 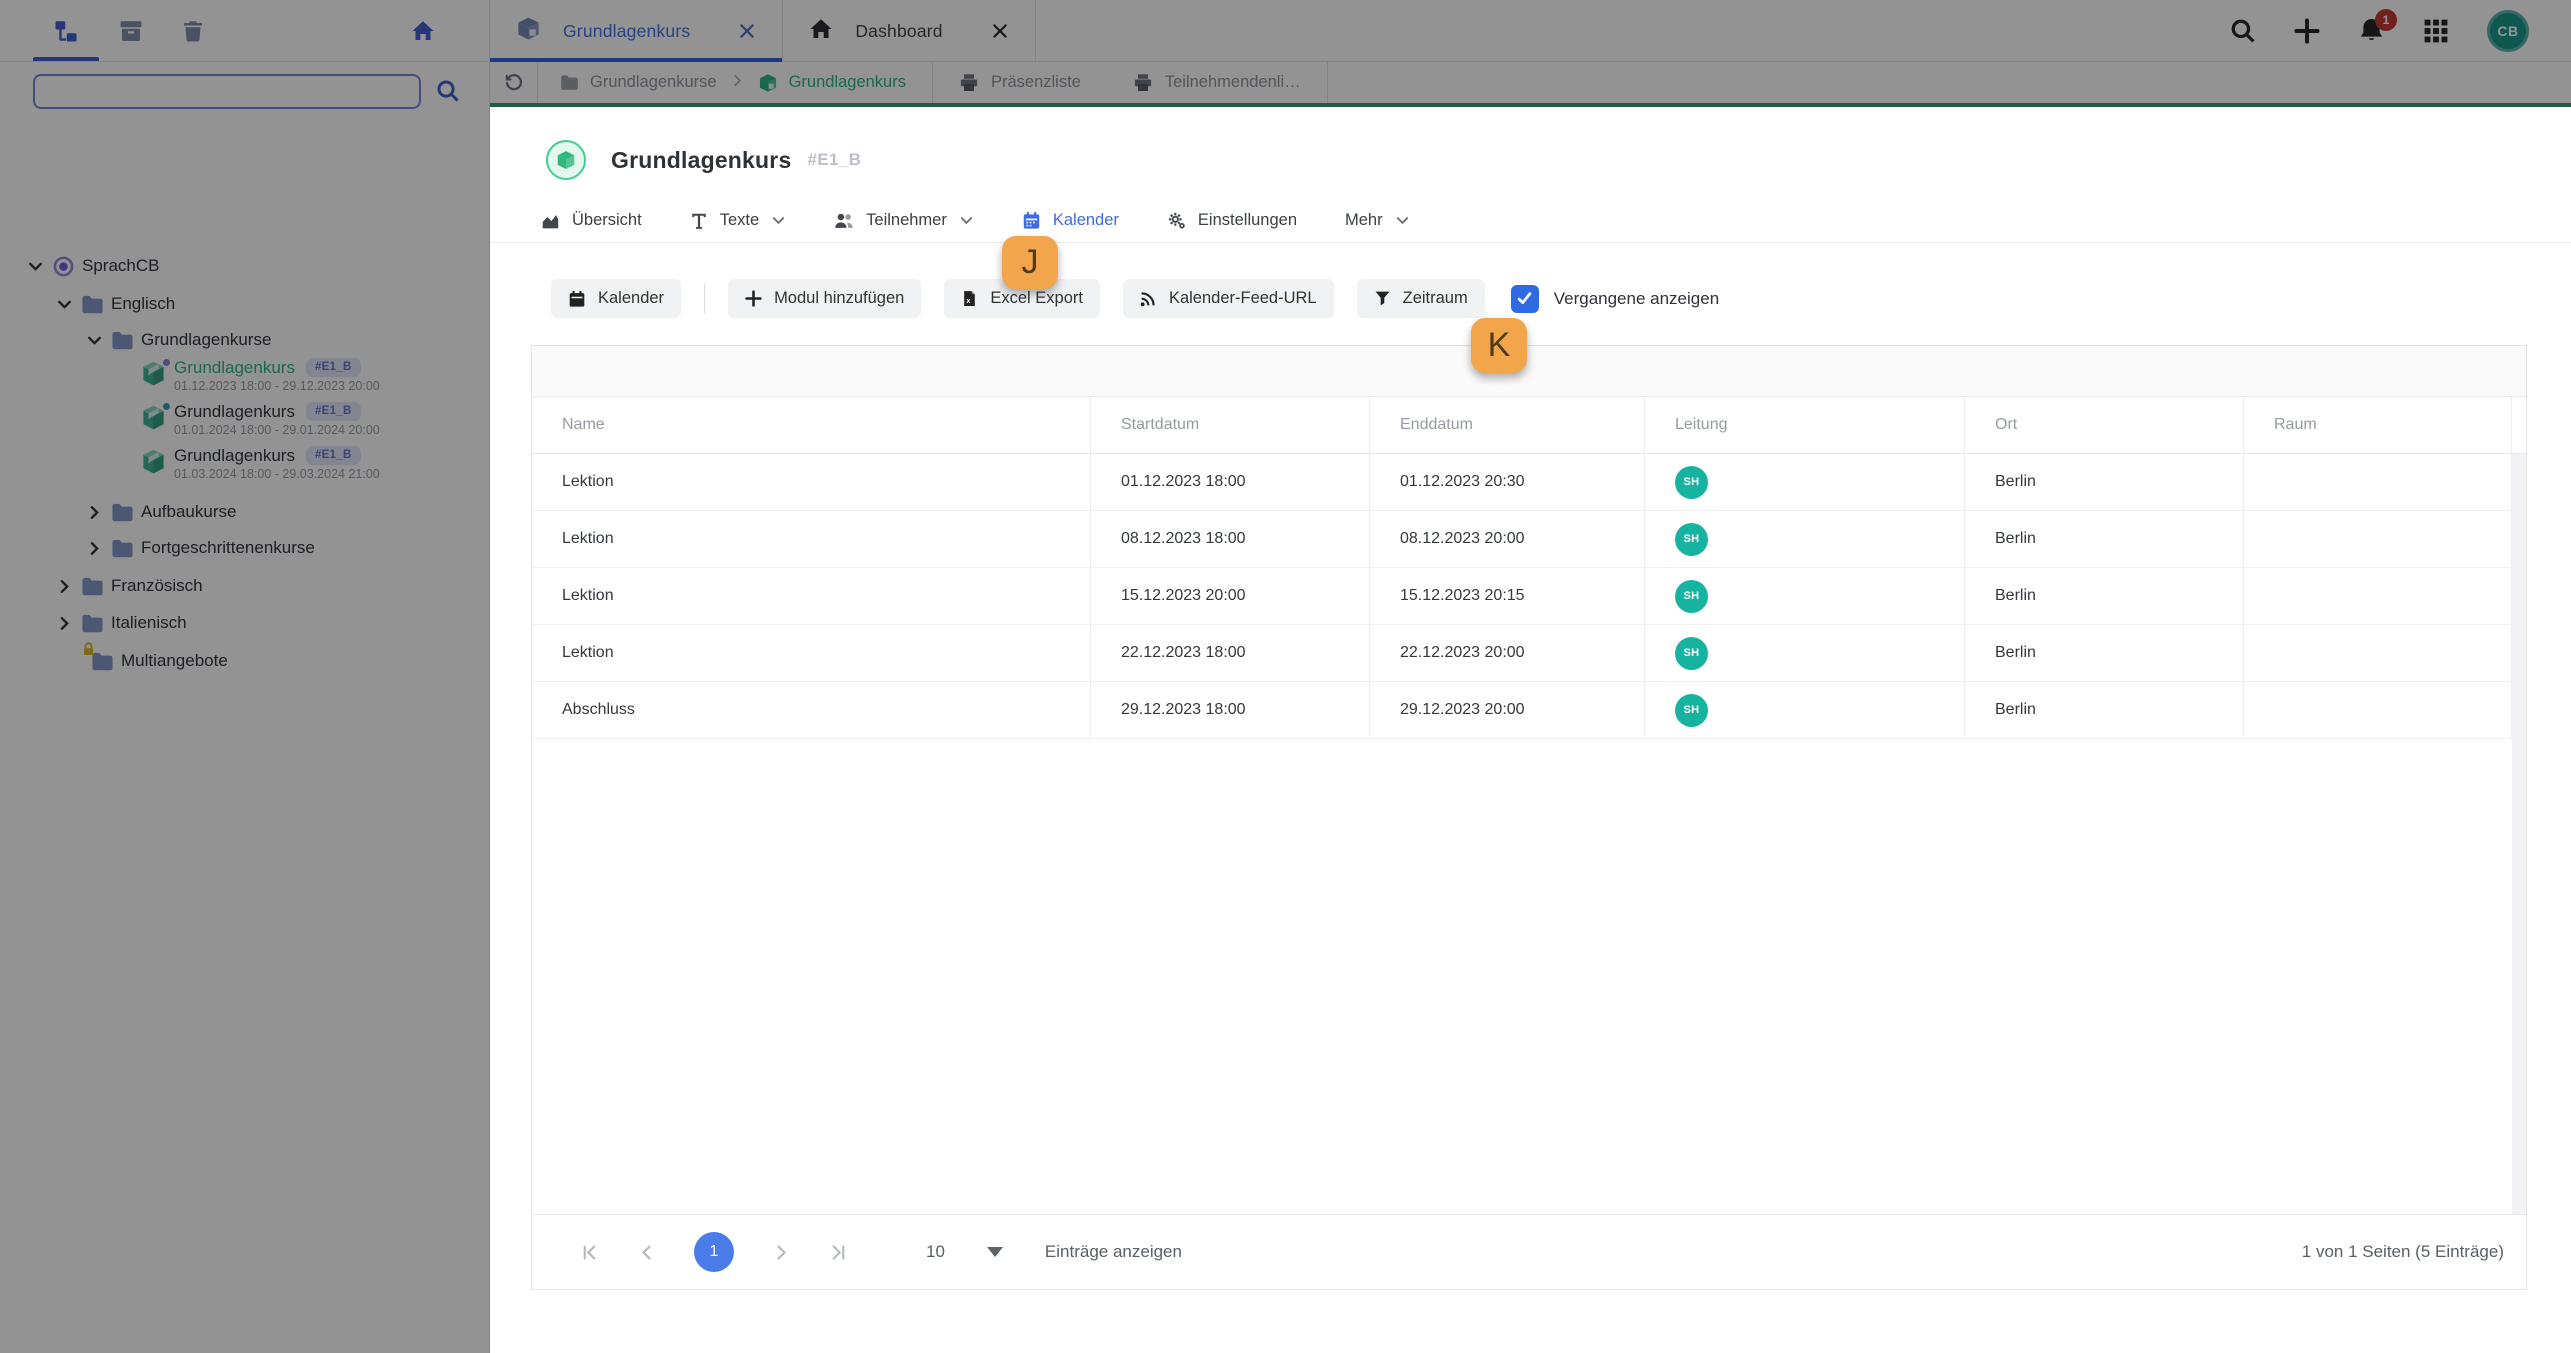 What do you see at coordinates (166, 362) in the screenshot?
I see `status-dot-purple` at bounding box center [166, 362].